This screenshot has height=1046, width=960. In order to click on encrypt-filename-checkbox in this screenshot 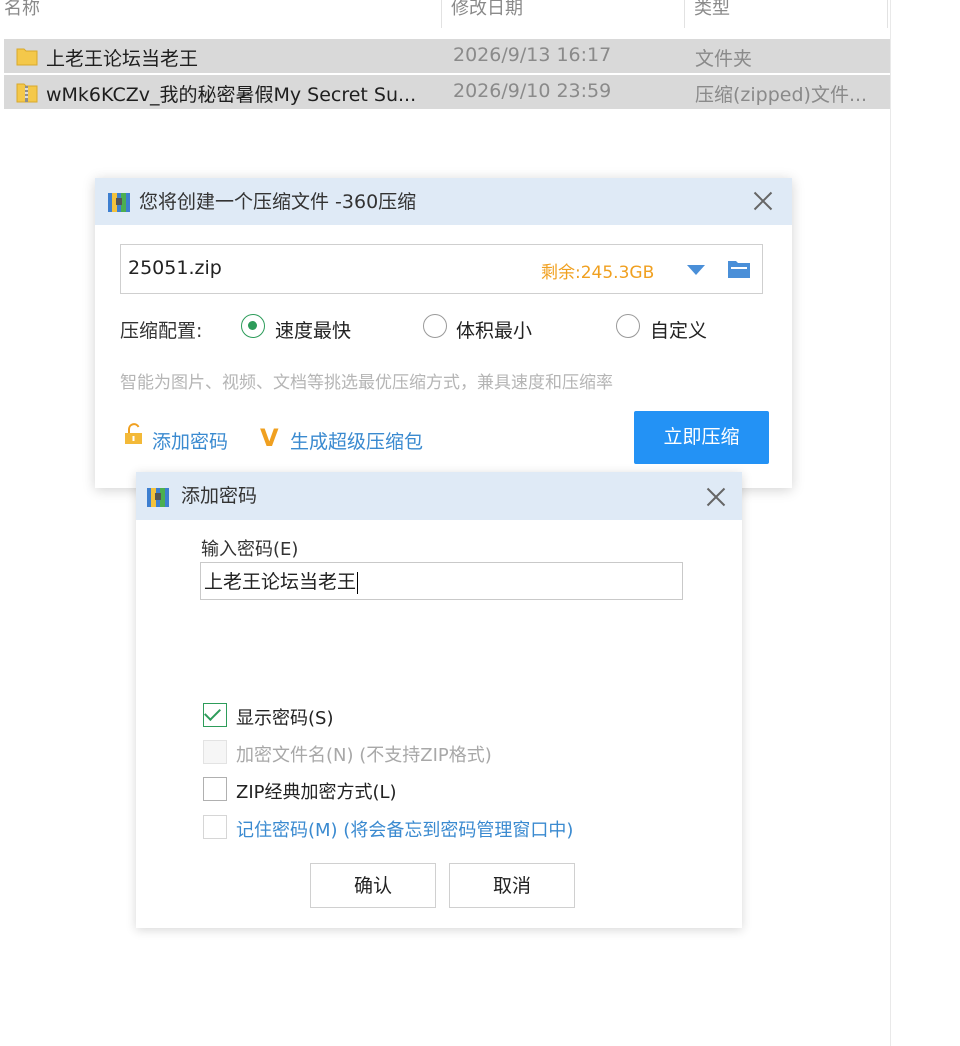, I will do `click(215, 752)`.